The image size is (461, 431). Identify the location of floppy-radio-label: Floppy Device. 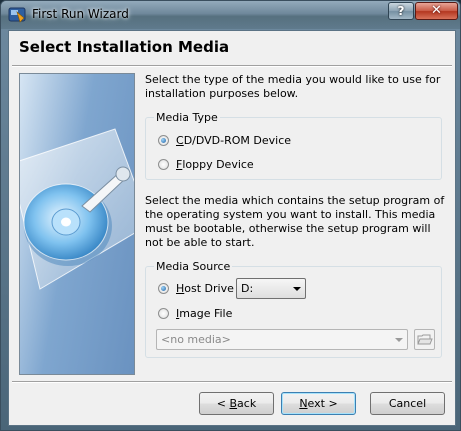
(215, 164).